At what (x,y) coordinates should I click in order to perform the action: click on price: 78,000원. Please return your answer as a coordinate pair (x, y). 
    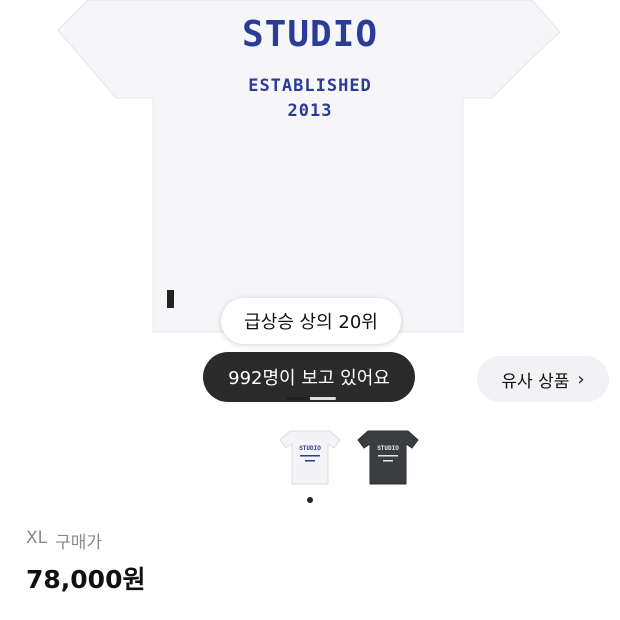
    Looking at the image, I should click on (86, 579).